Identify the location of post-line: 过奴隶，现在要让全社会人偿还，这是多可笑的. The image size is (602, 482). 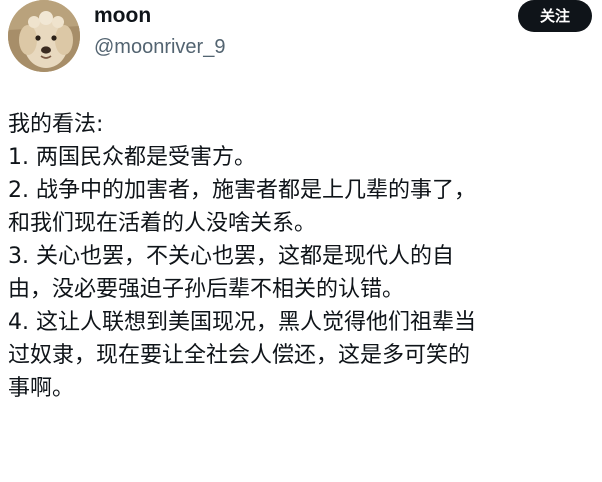
(239, 355).